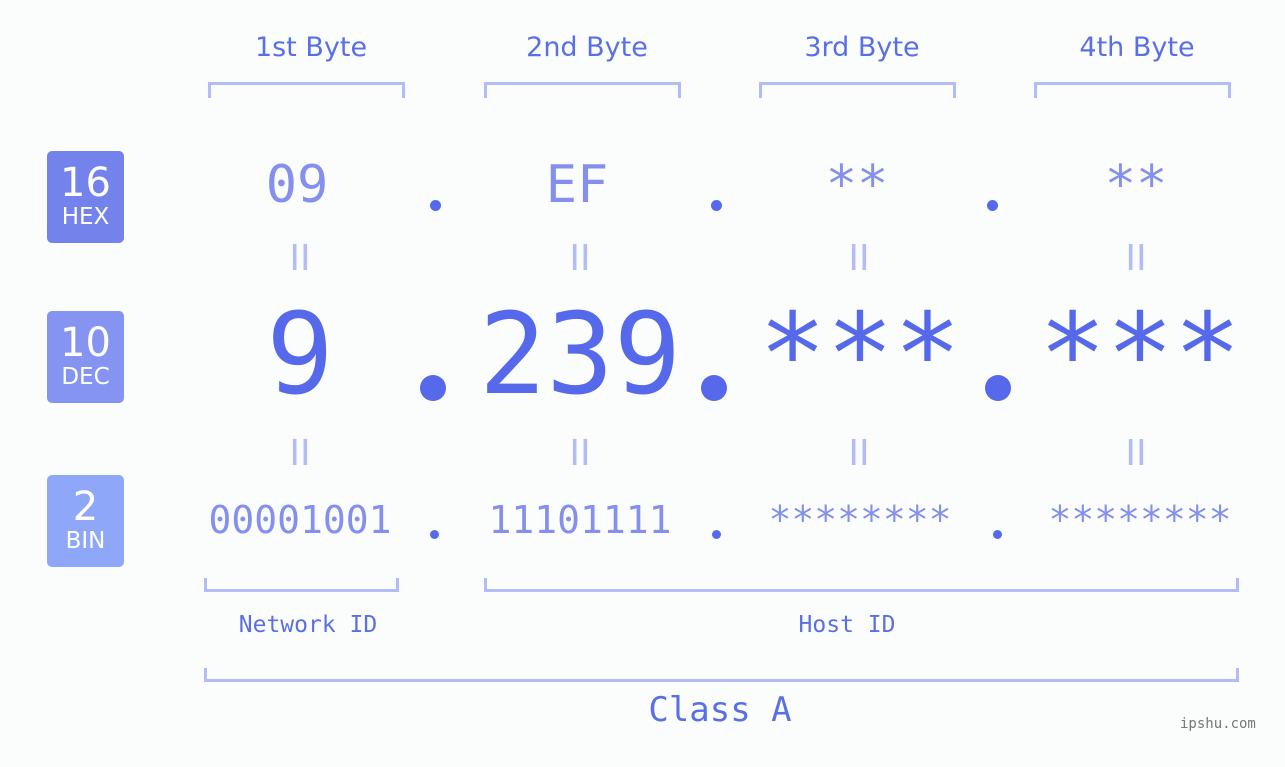 This screenshot has height=767, width=1285. Describe the element at coordinates (857, 185) in the screenshot. I see `hex-byte-3: **` at that location.